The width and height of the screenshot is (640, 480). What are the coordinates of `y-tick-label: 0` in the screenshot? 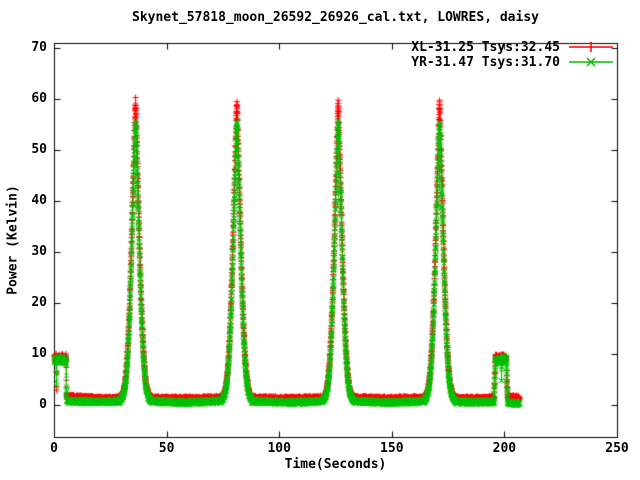 It's located at (43, 405).